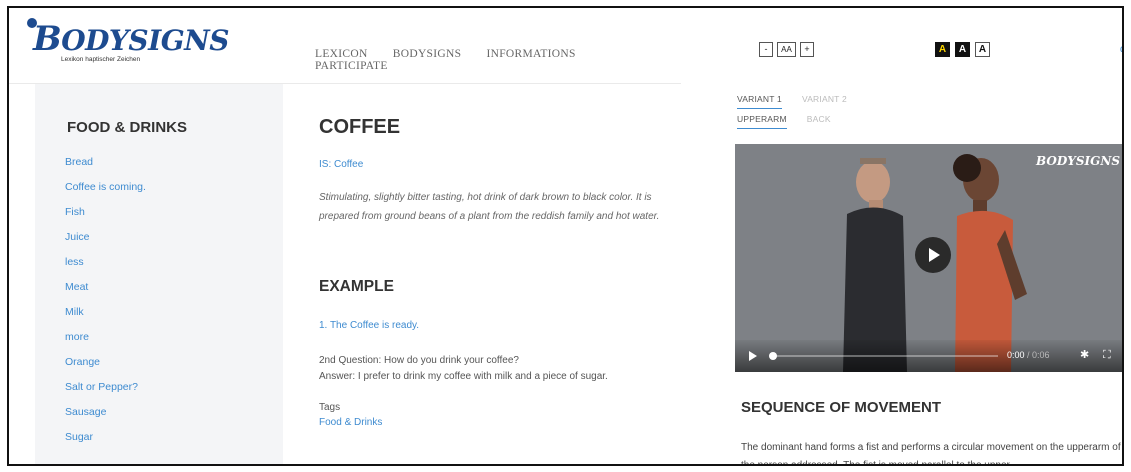 The image size is (1131, 472). I want to click on tab-variant-1: VARIANT 1, so click(759, 101).